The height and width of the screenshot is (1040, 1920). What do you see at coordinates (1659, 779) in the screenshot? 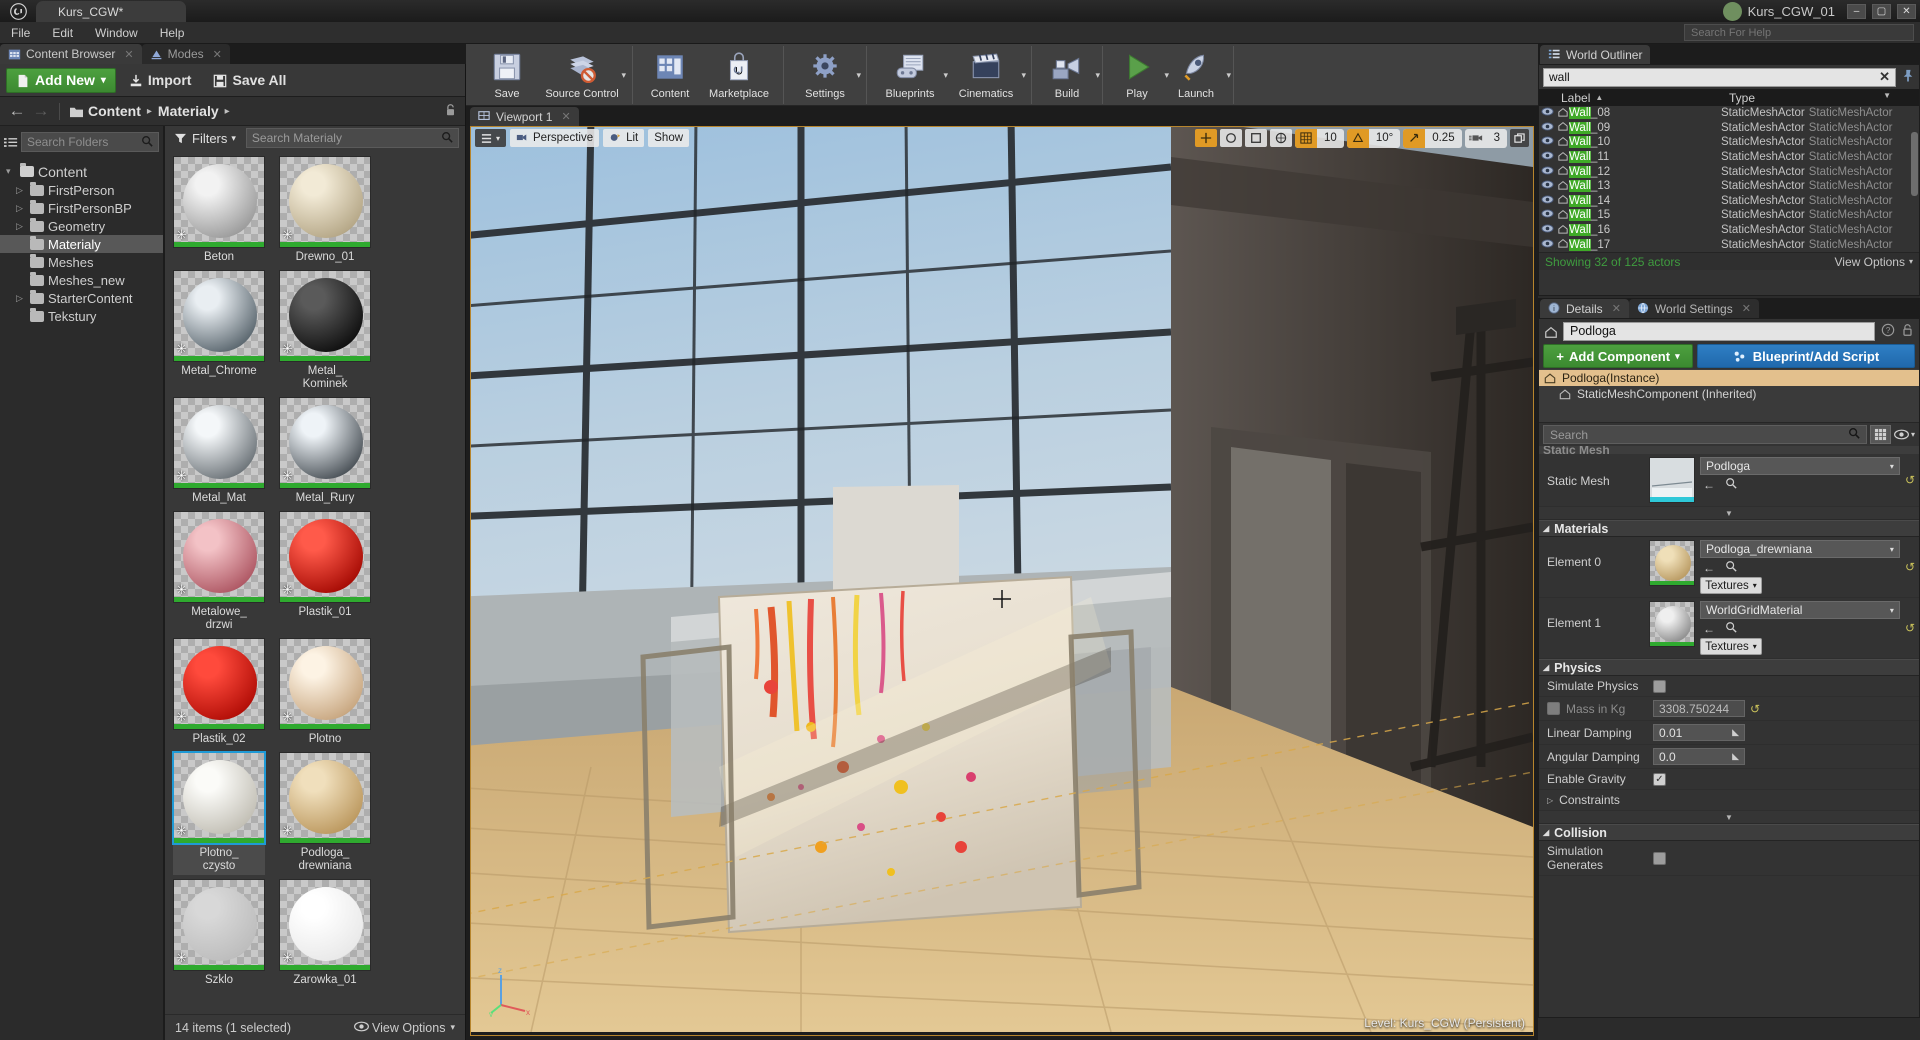
I see `checkbox: ✓` at bounding box center [1659, 779].